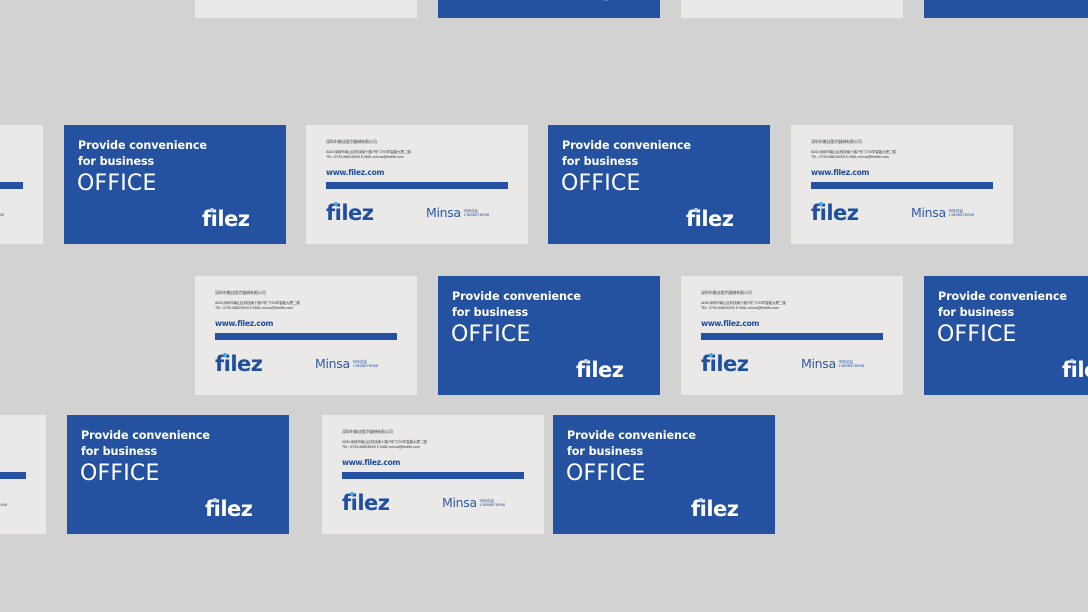  I want to click on filez-wordmark-text: filez, so click(600, 2).